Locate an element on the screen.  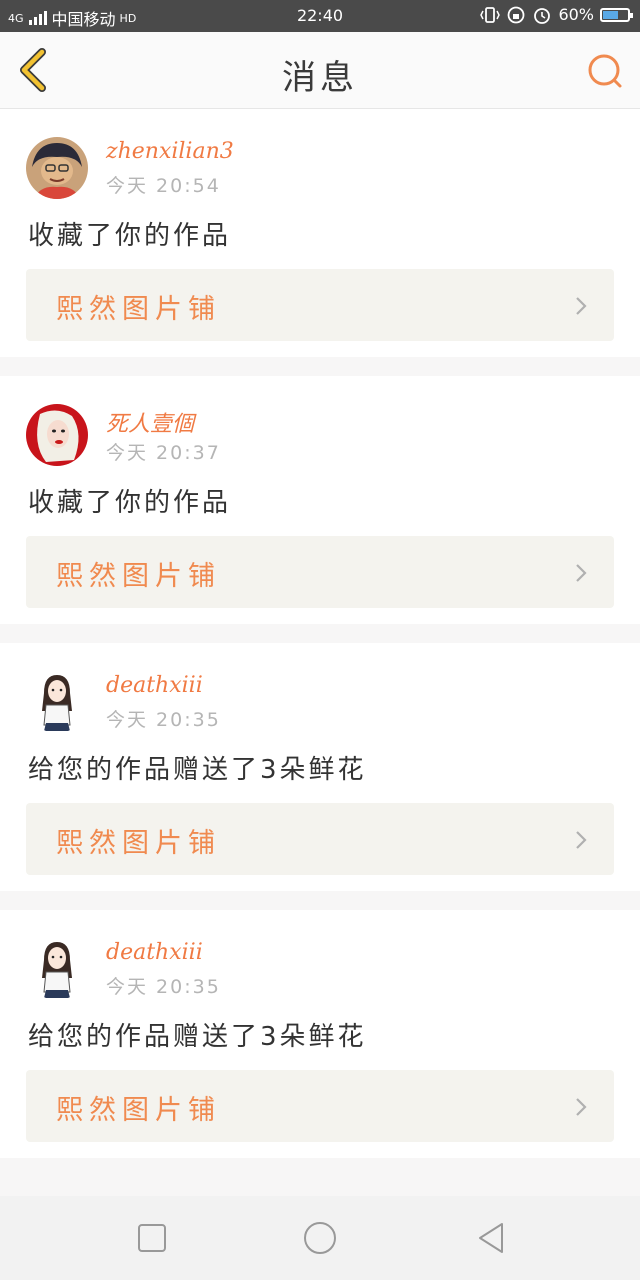
status-bar: 4G 中国移动 HD 22:40 60% is located at coordinates (320, 16).